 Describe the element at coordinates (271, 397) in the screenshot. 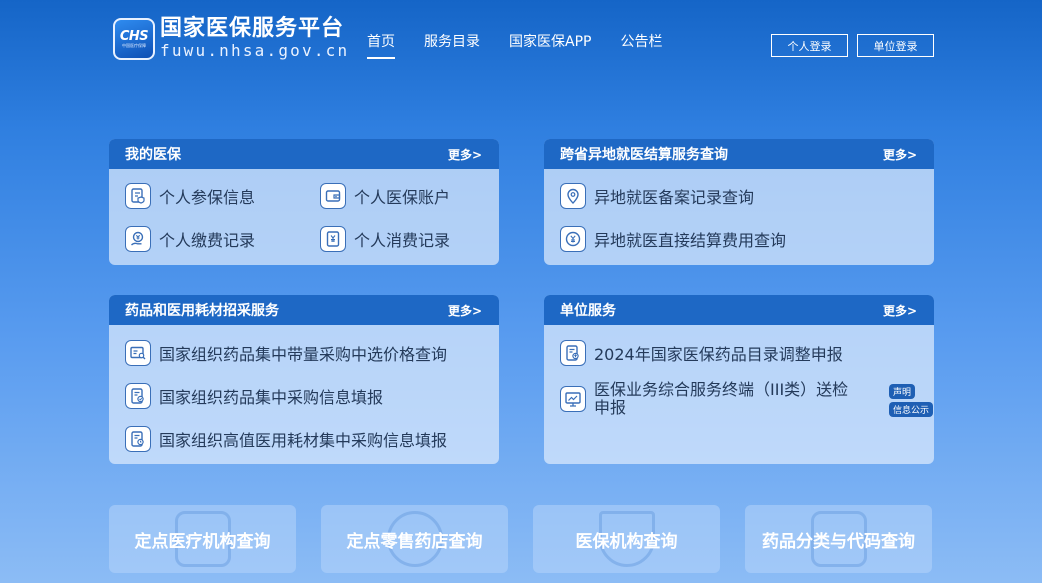

I see `item-label: 国家组织药品集中采购信息填报` at that location.